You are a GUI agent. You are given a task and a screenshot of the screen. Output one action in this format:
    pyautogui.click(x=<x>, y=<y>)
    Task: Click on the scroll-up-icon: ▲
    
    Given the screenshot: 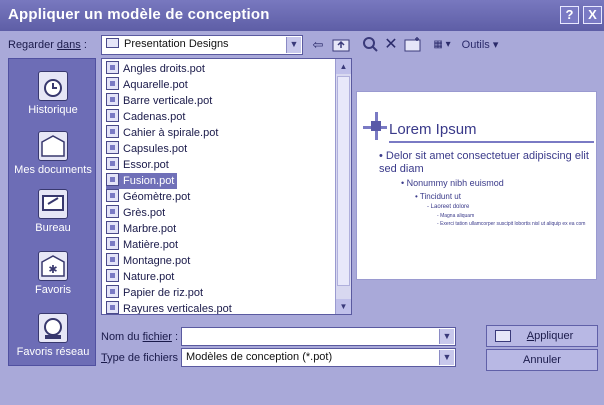 What is the action you would take?
    pyautogui.click(x=343, y=66)
    